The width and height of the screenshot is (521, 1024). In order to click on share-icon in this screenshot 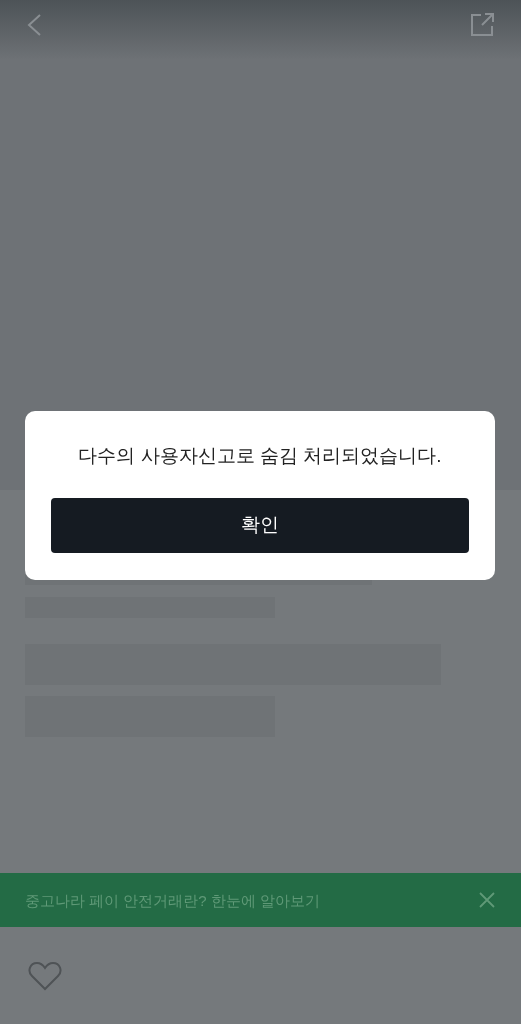, I will do `click(482, 25)`.